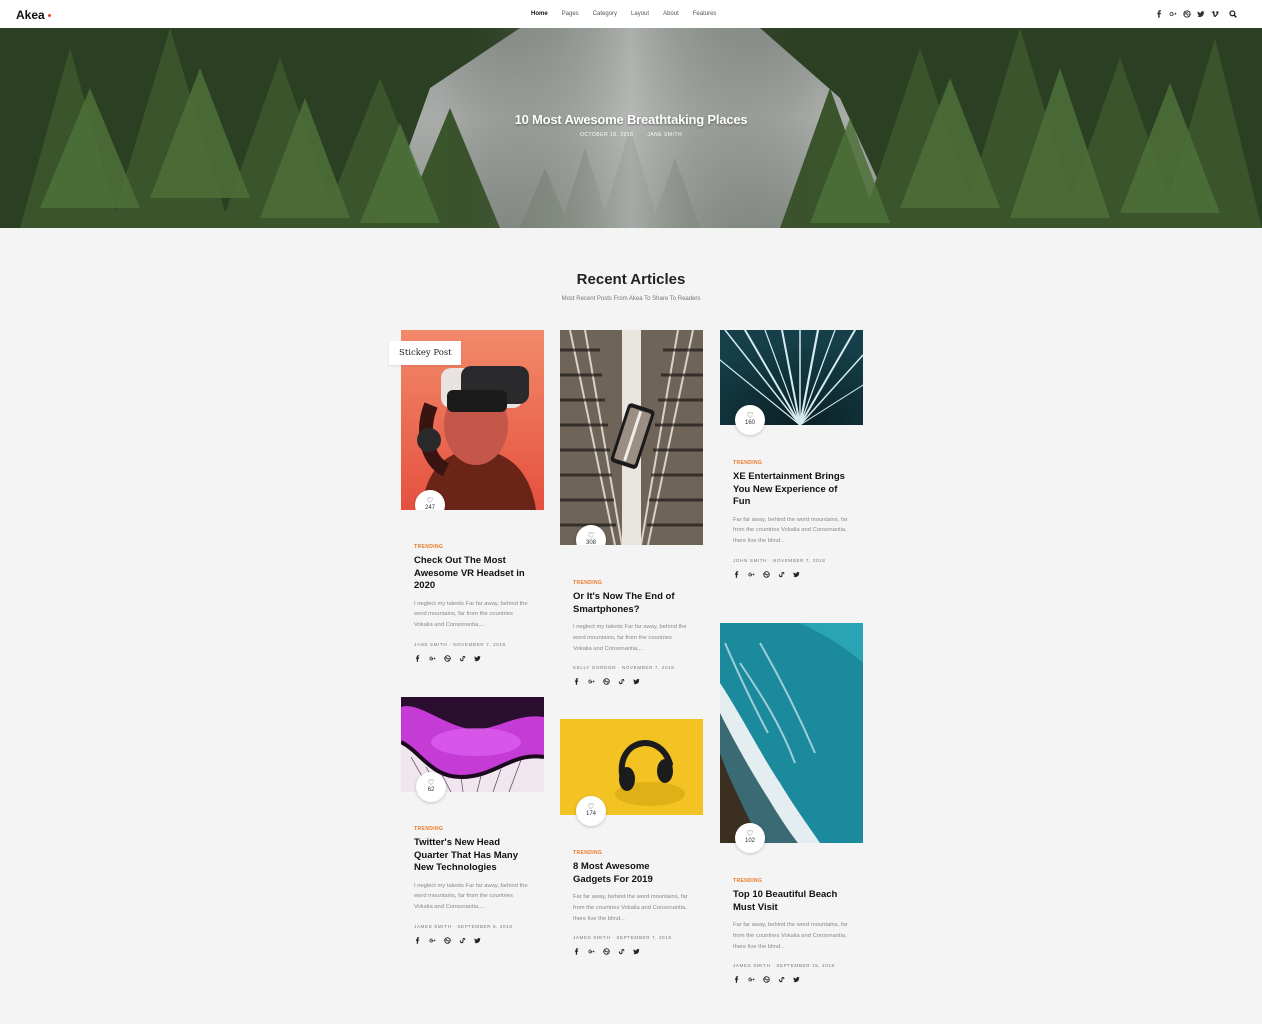  I want to click on menu-item-pages: Pages, so click(570, 14).